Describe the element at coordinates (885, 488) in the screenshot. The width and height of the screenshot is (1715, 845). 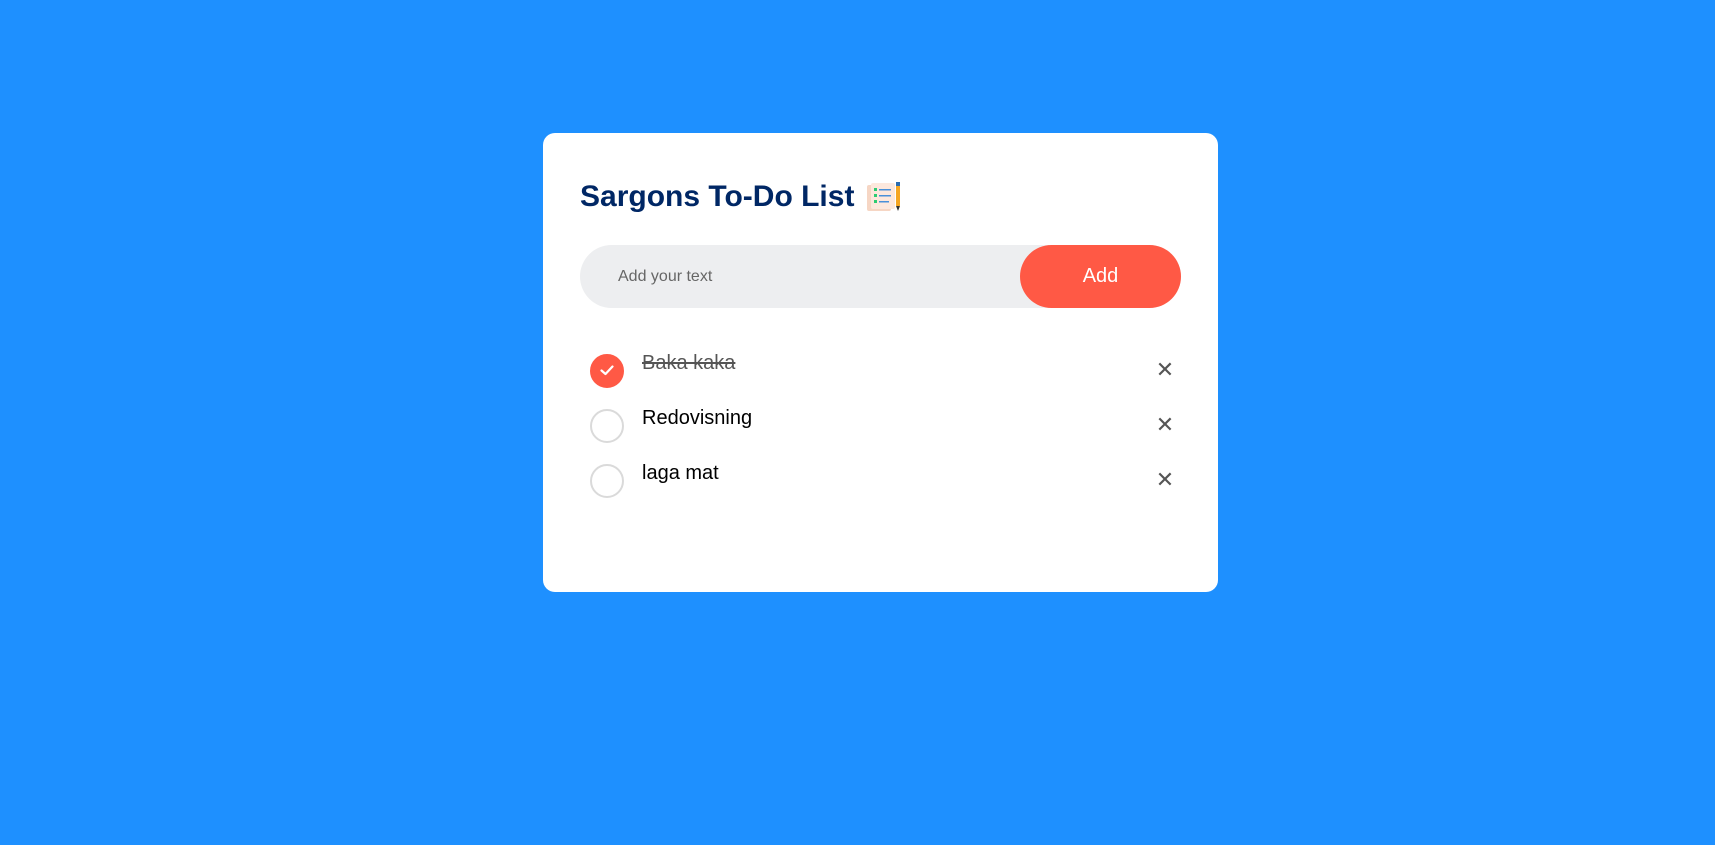
I see `task-item: laga mat ✕` at that location.